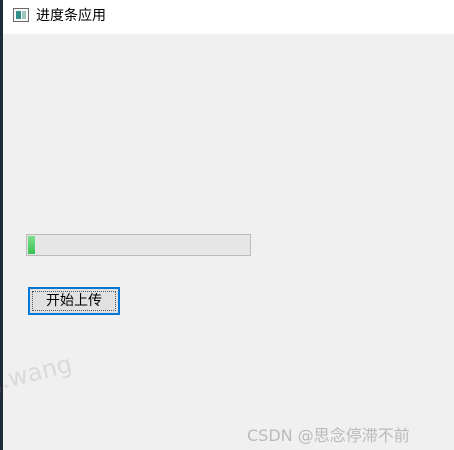 The image size is (454, 450). What do you see at coordinates (31, 245) in the screenshot?
I see `progress-bar-fill` at bounding box center [31, 245].